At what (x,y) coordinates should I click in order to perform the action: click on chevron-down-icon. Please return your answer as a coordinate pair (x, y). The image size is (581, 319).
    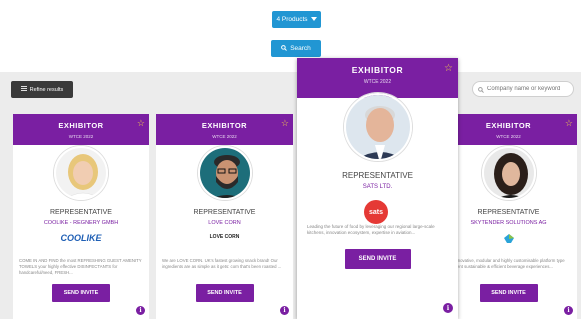
    Looking at the image, I should click on (313, 19).